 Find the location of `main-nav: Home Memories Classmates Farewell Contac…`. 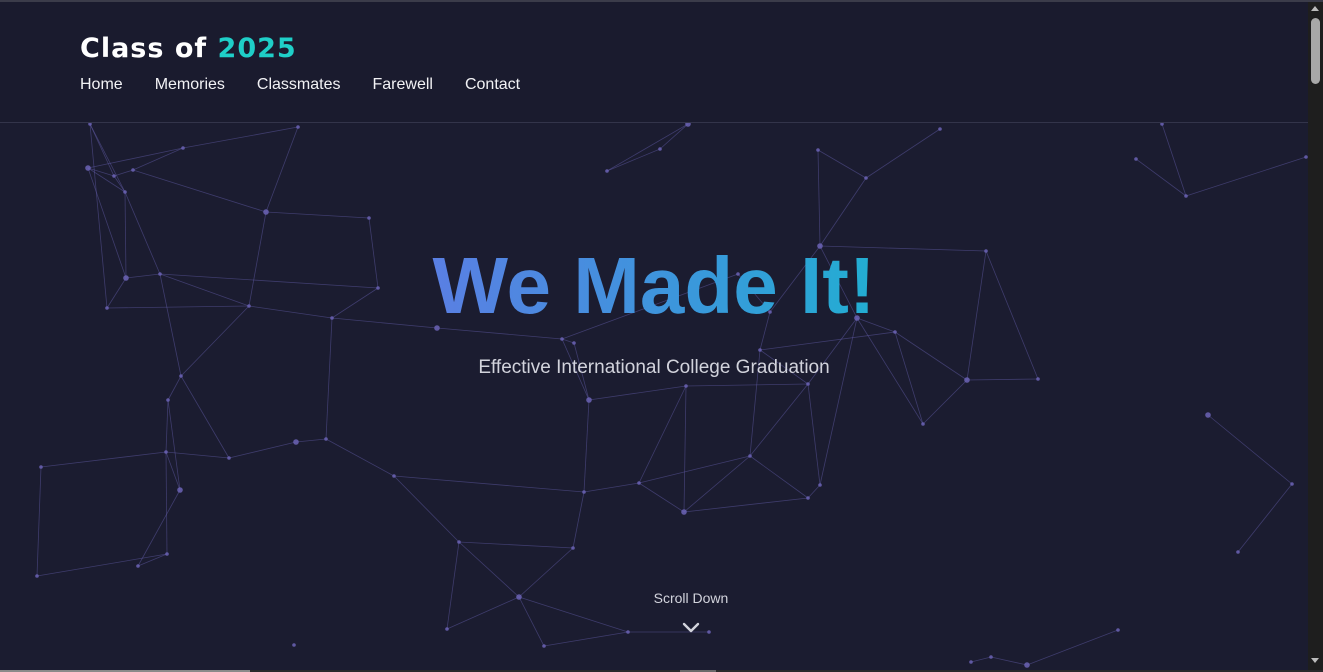

main-nav: Home Memories Classmates Farewell Contac… is located at coordinates (300, 85).